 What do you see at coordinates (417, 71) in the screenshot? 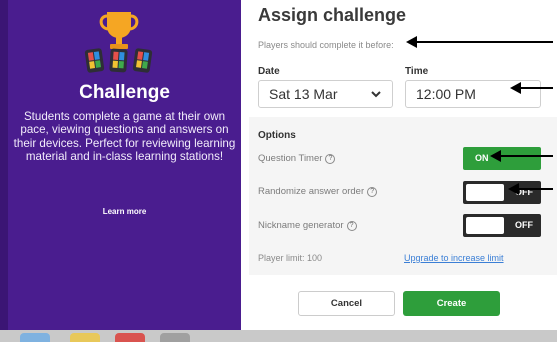
I see `time-label: Time` at bounding box center [417, 71].